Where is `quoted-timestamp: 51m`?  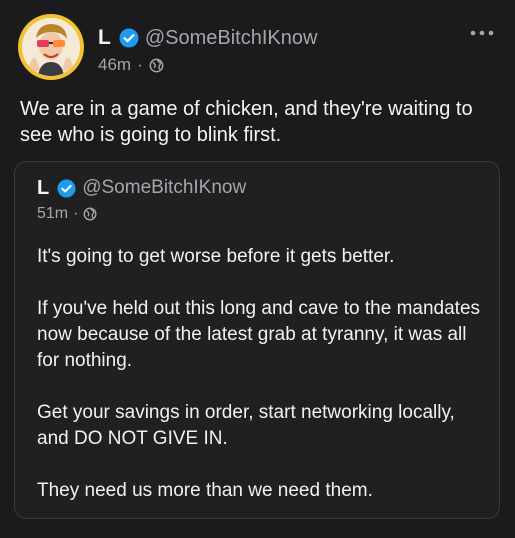 quoted-timestamp: 51m is located at coordinates (52, 214).